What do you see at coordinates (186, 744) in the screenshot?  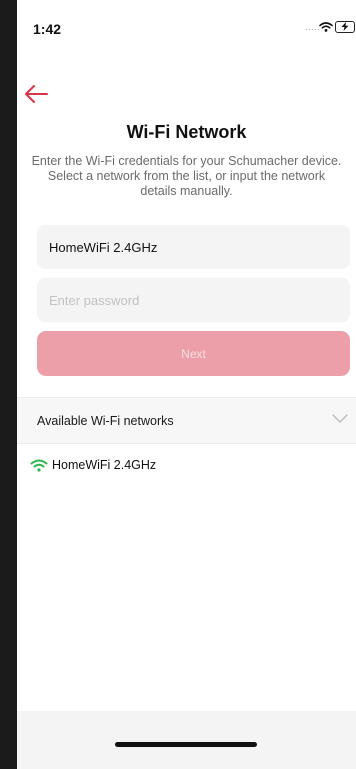 I see `home-indicator` at bounding box center [186, 744].